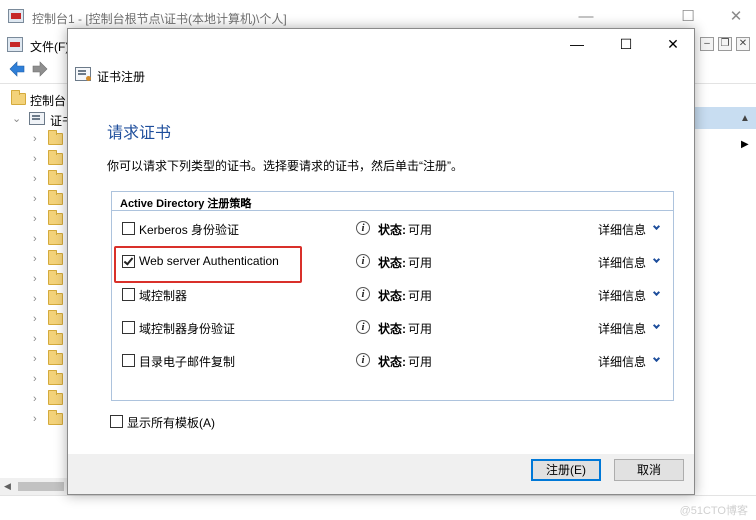 This screenshot has width=756, height=520. Describe the element at coordinates (16, 119) in the screenshot. I see `chevron-down-icon: ⌄` at that location.